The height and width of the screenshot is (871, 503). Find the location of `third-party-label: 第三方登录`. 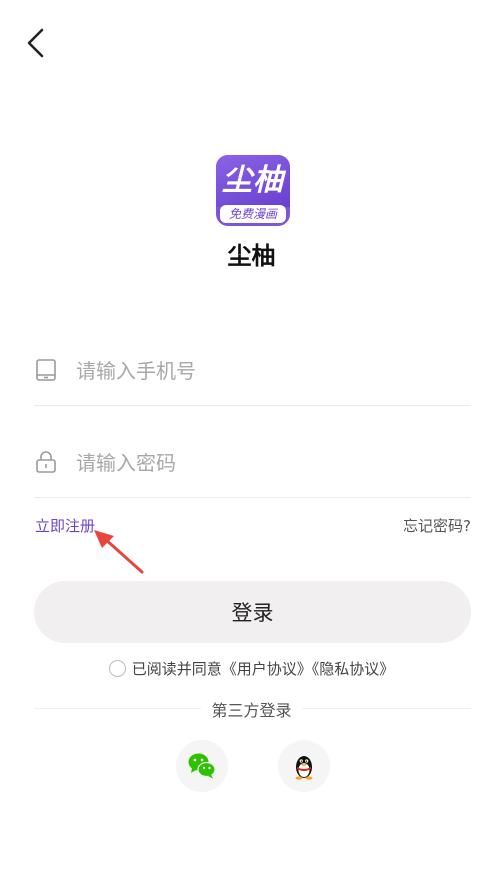

third-party-label: 第三方登录 is located at coordinates (251, 710).